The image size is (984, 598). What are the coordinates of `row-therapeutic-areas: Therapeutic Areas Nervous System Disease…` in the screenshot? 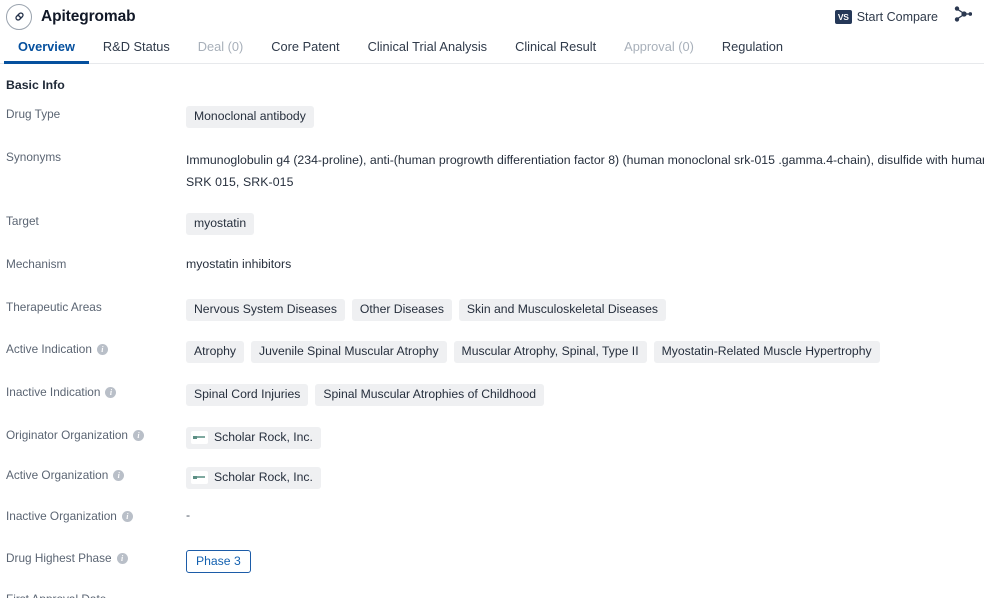 It's located at (495, 310).